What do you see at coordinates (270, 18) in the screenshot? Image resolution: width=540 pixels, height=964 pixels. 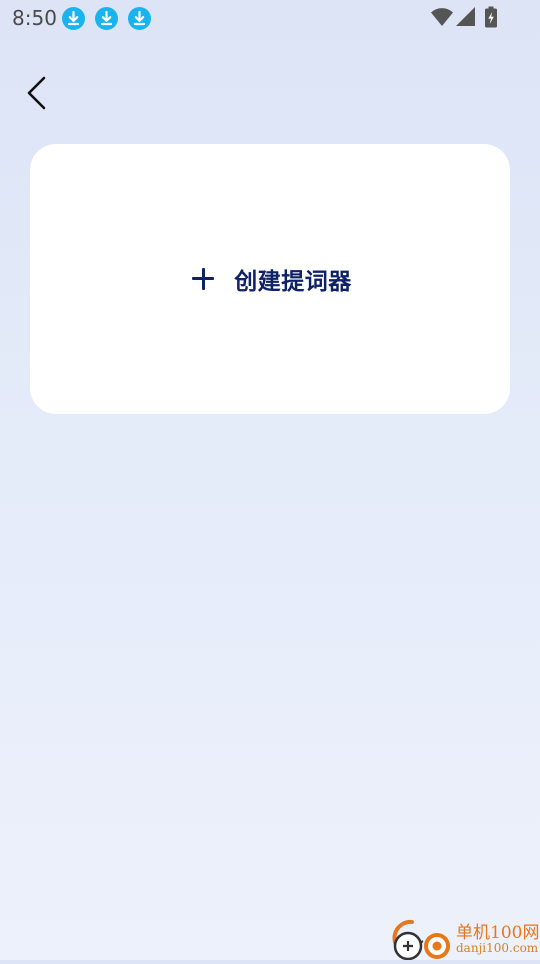 I see `status-bar: 8:50` at bounding box center [270, 18].